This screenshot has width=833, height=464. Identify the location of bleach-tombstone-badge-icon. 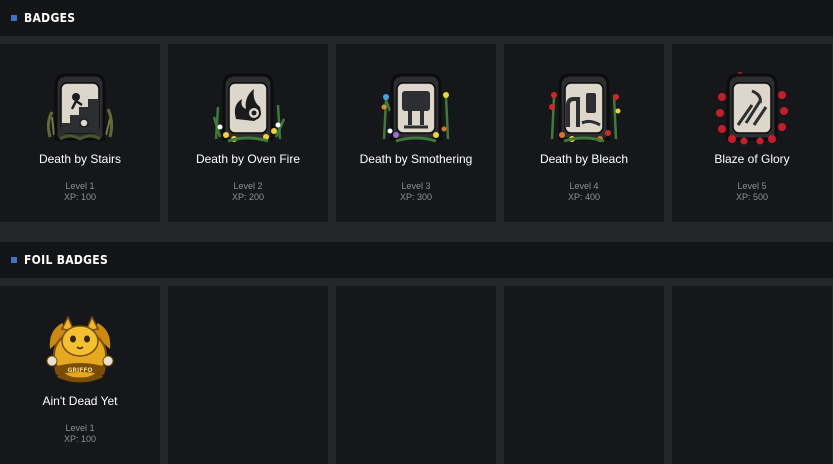
(585, 108).